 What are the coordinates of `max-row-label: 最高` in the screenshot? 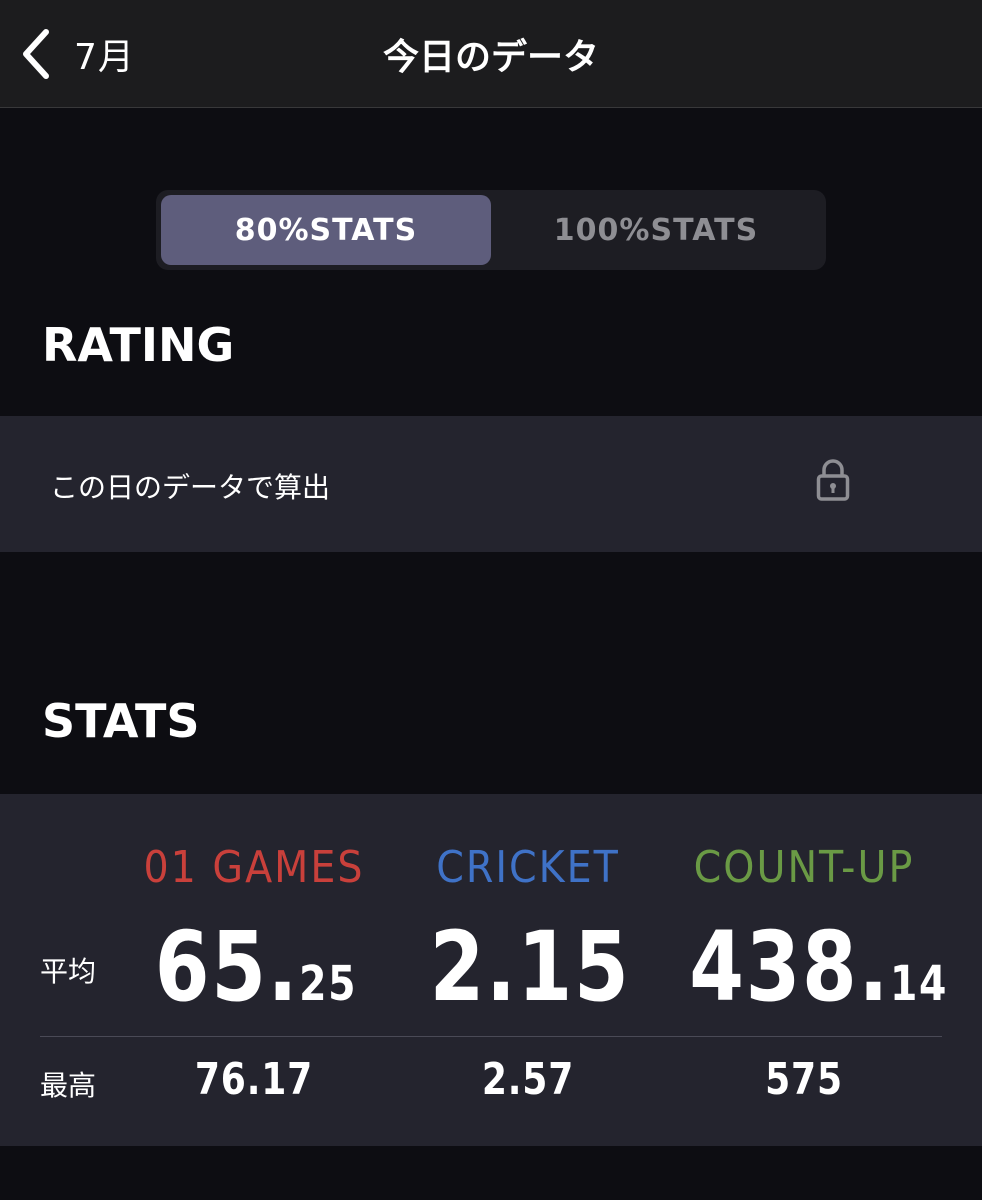 It's located at (68, 1085).